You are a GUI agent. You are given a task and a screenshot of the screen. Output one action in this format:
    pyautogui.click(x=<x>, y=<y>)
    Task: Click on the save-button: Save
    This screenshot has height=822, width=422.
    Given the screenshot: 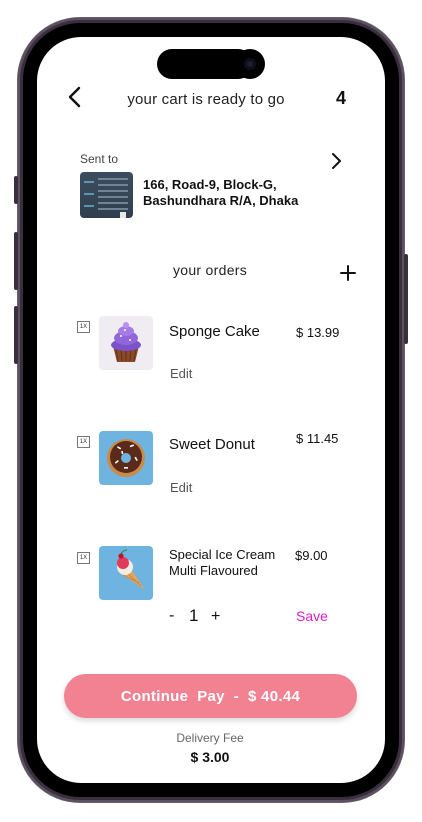 What is the action you would take?
    pyautogui.click(x=312, y=616)
    